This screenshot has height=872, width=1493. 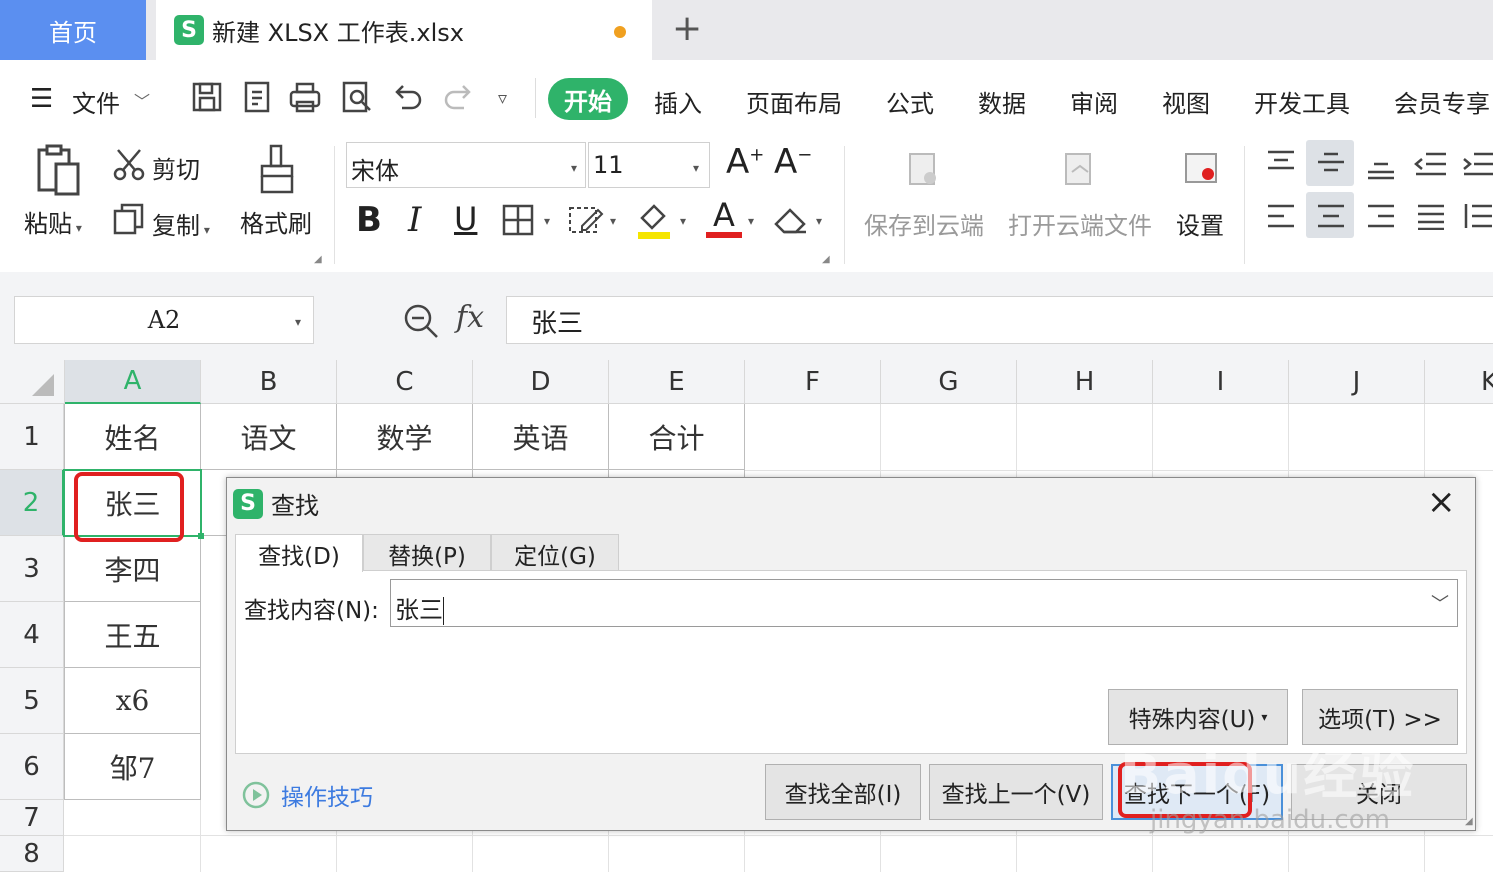 What do you see at coordinates (791, 219) in the screenshot?
I see `eraser-icon` at bounding box center [791, 219].